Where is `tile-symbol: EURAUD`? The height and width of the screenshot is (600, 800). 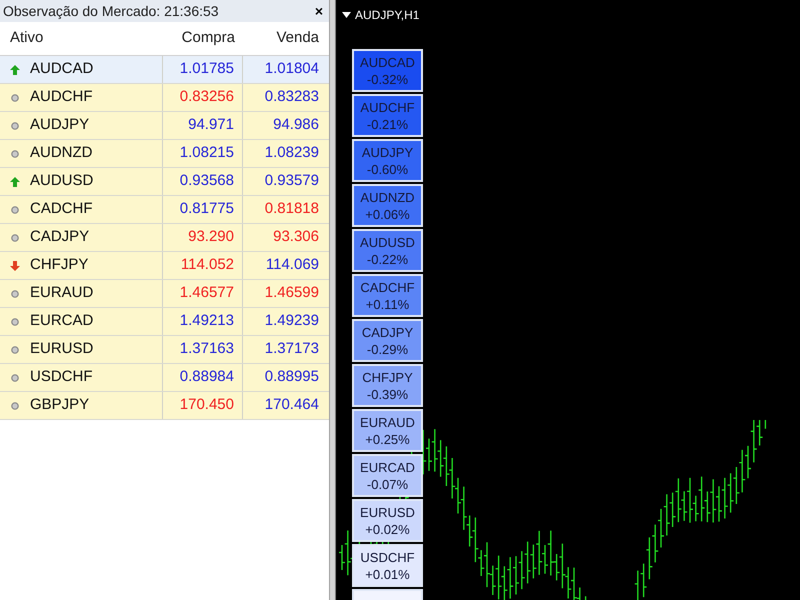 tile-symbol: EURAUD is located at coordinates (387, 422).